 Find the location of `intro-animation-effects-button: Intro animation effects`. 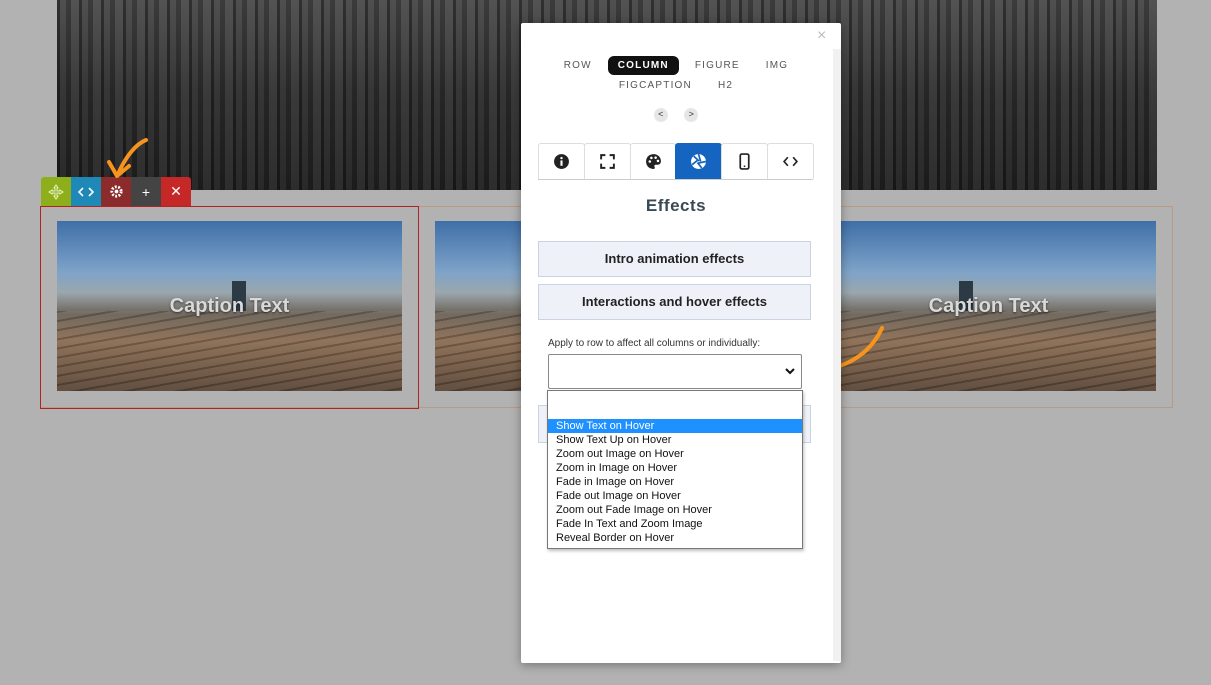

intro-animation-effects-button: Intro animation effects is located at coordinates (674, 259).